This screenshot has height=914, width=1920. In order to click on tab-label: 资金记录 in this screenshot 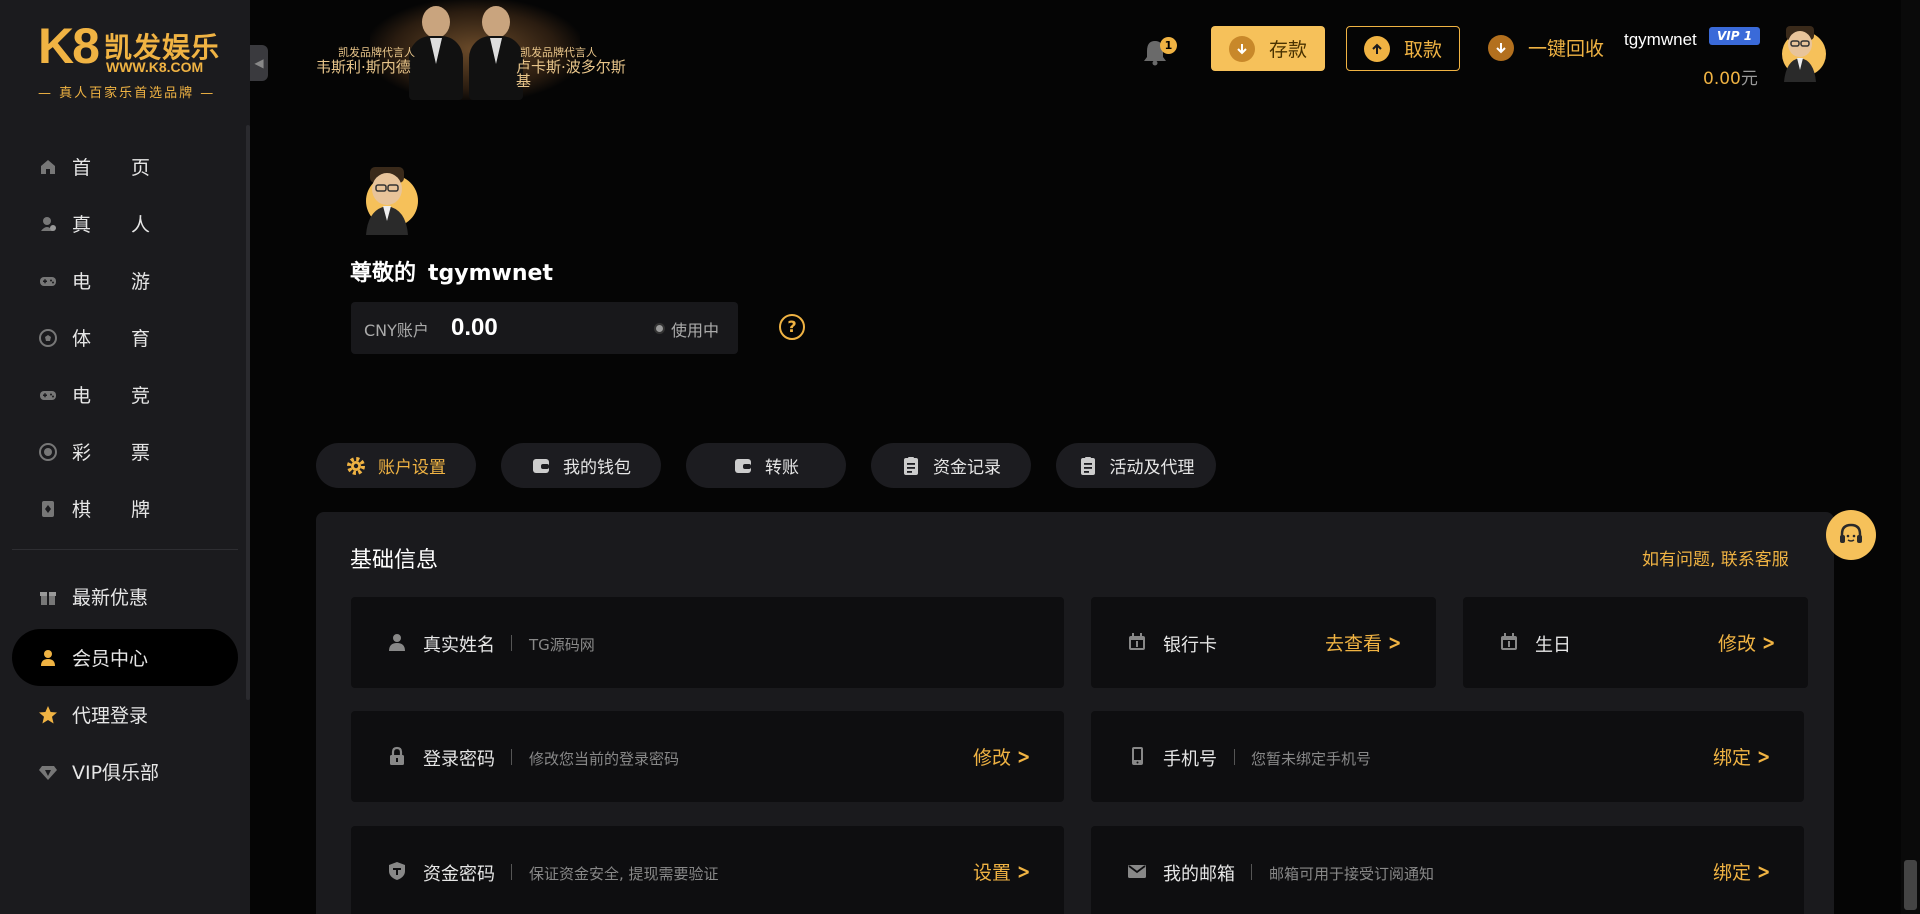, I will do `click(967, 468)`.